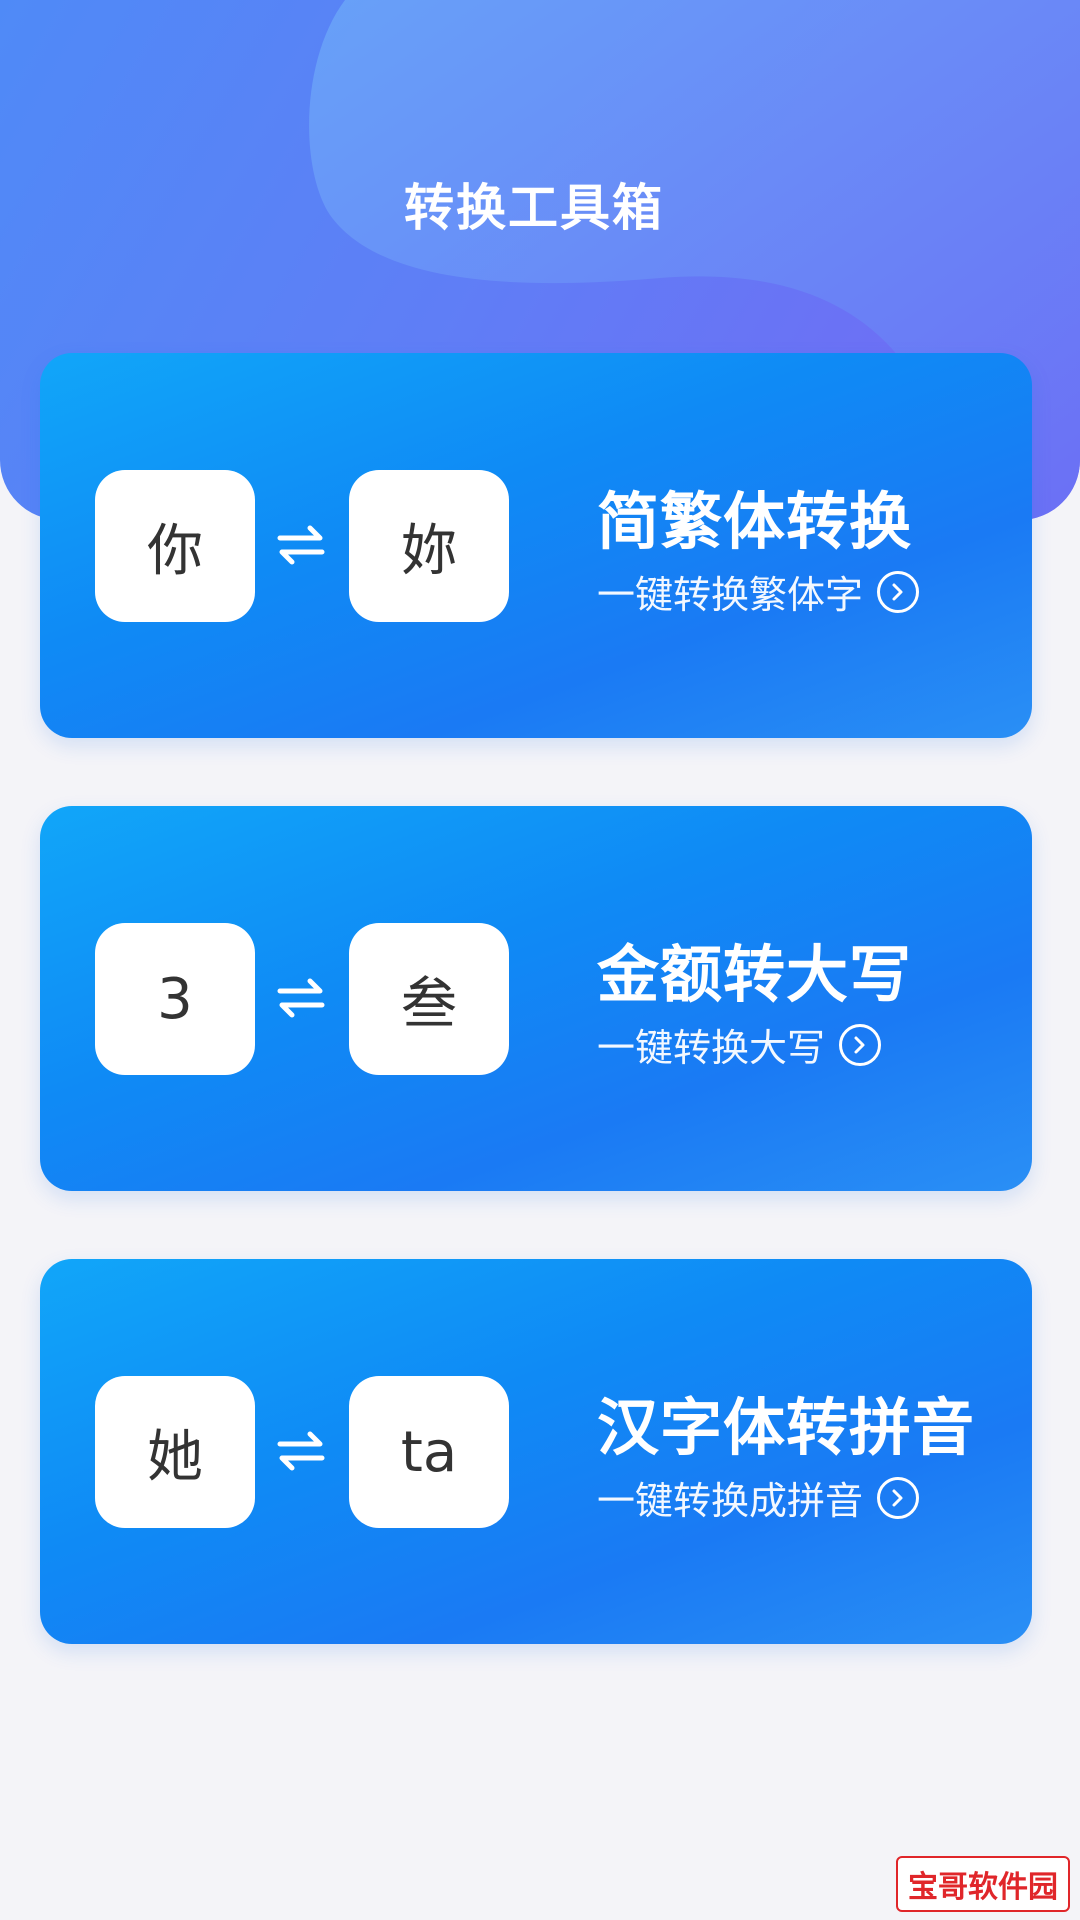  Describe the element at coordinates (755, 974) in the screenshot. I see `card-title: 金额转大写` at that location.